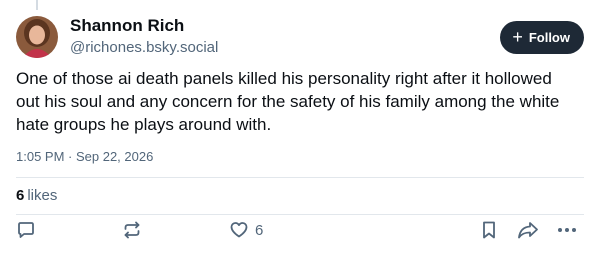  I want to click on author-handle: @richones.bsky.social, so click(144, 48).